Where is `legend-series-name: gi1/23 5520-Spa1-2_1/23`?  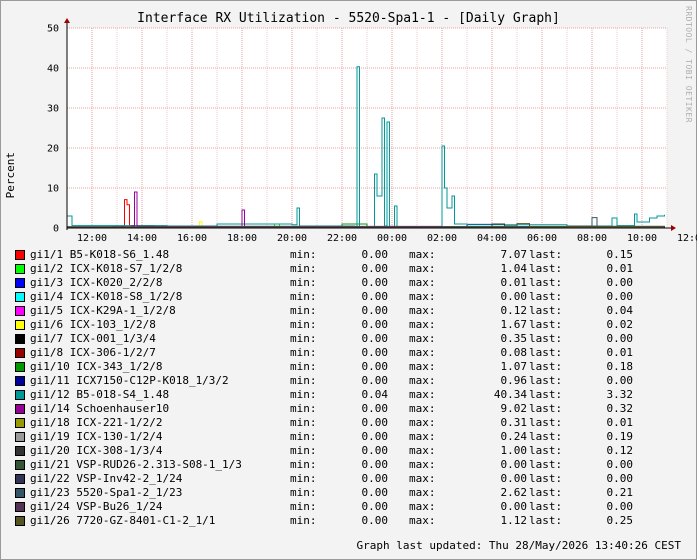 legend-series-name: gi1/23 5520-Spa1-2_1/23 is located at coordinates (106, 492).